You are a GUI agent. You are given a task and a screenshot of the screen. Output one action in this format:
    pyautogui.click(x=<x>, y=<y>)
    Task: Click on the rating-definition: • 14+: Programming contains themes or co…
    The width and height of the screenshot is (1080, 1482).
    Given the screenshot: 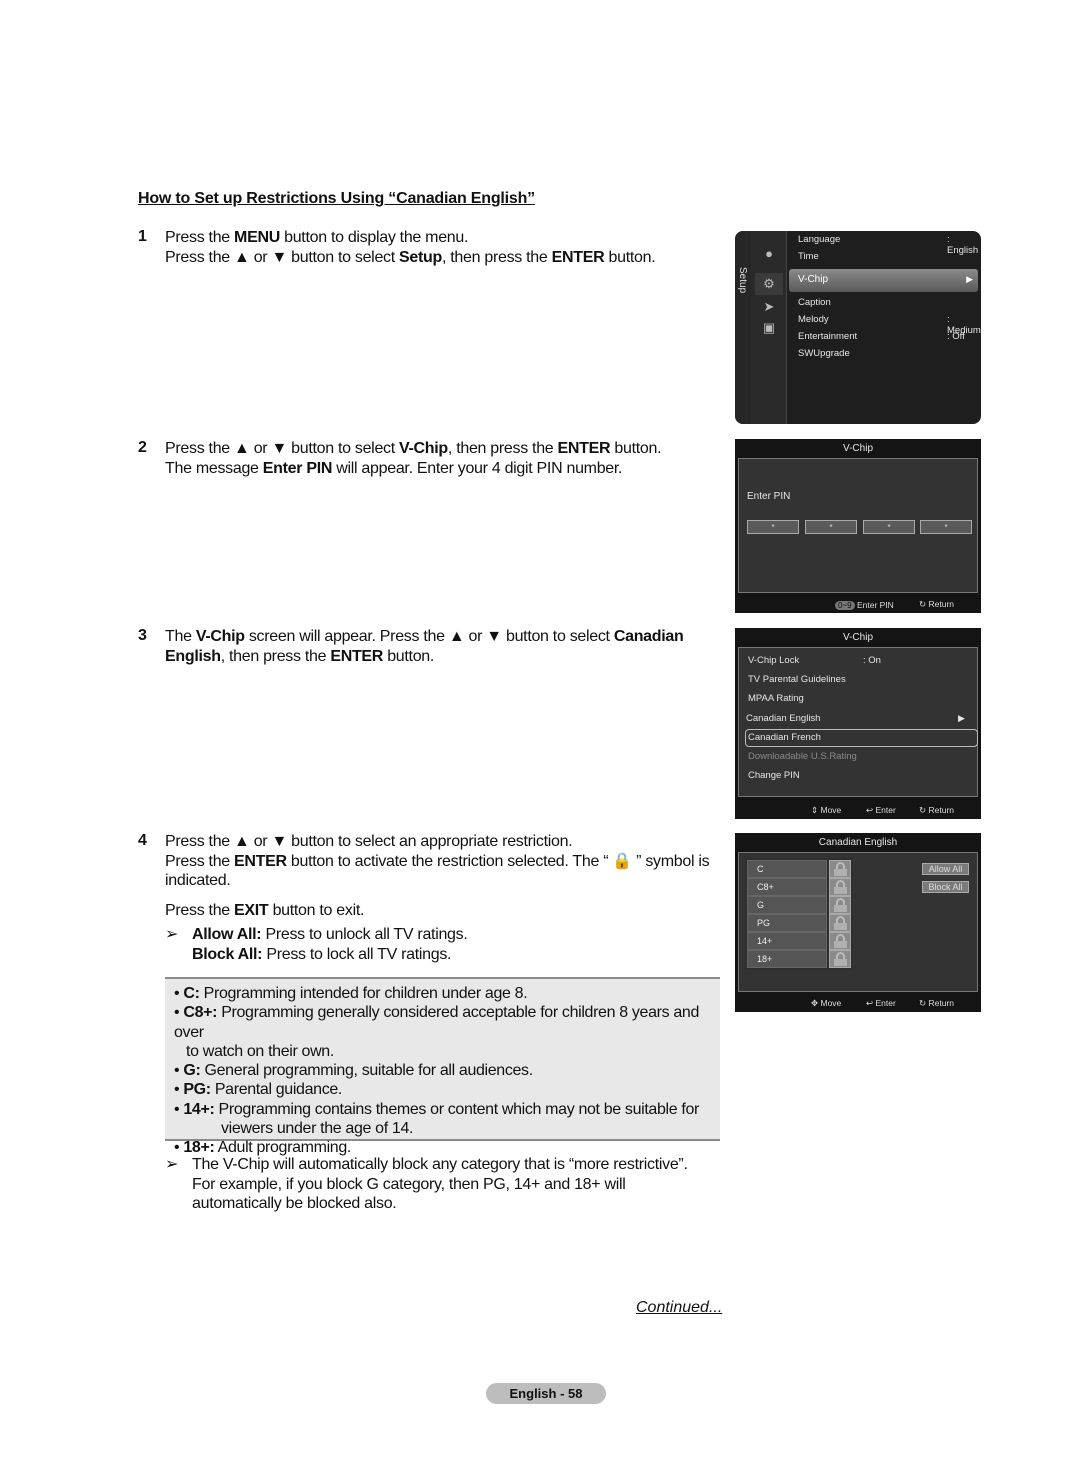 What is the action you would take?
    pyautogui.click(x=436, y=1119)
    